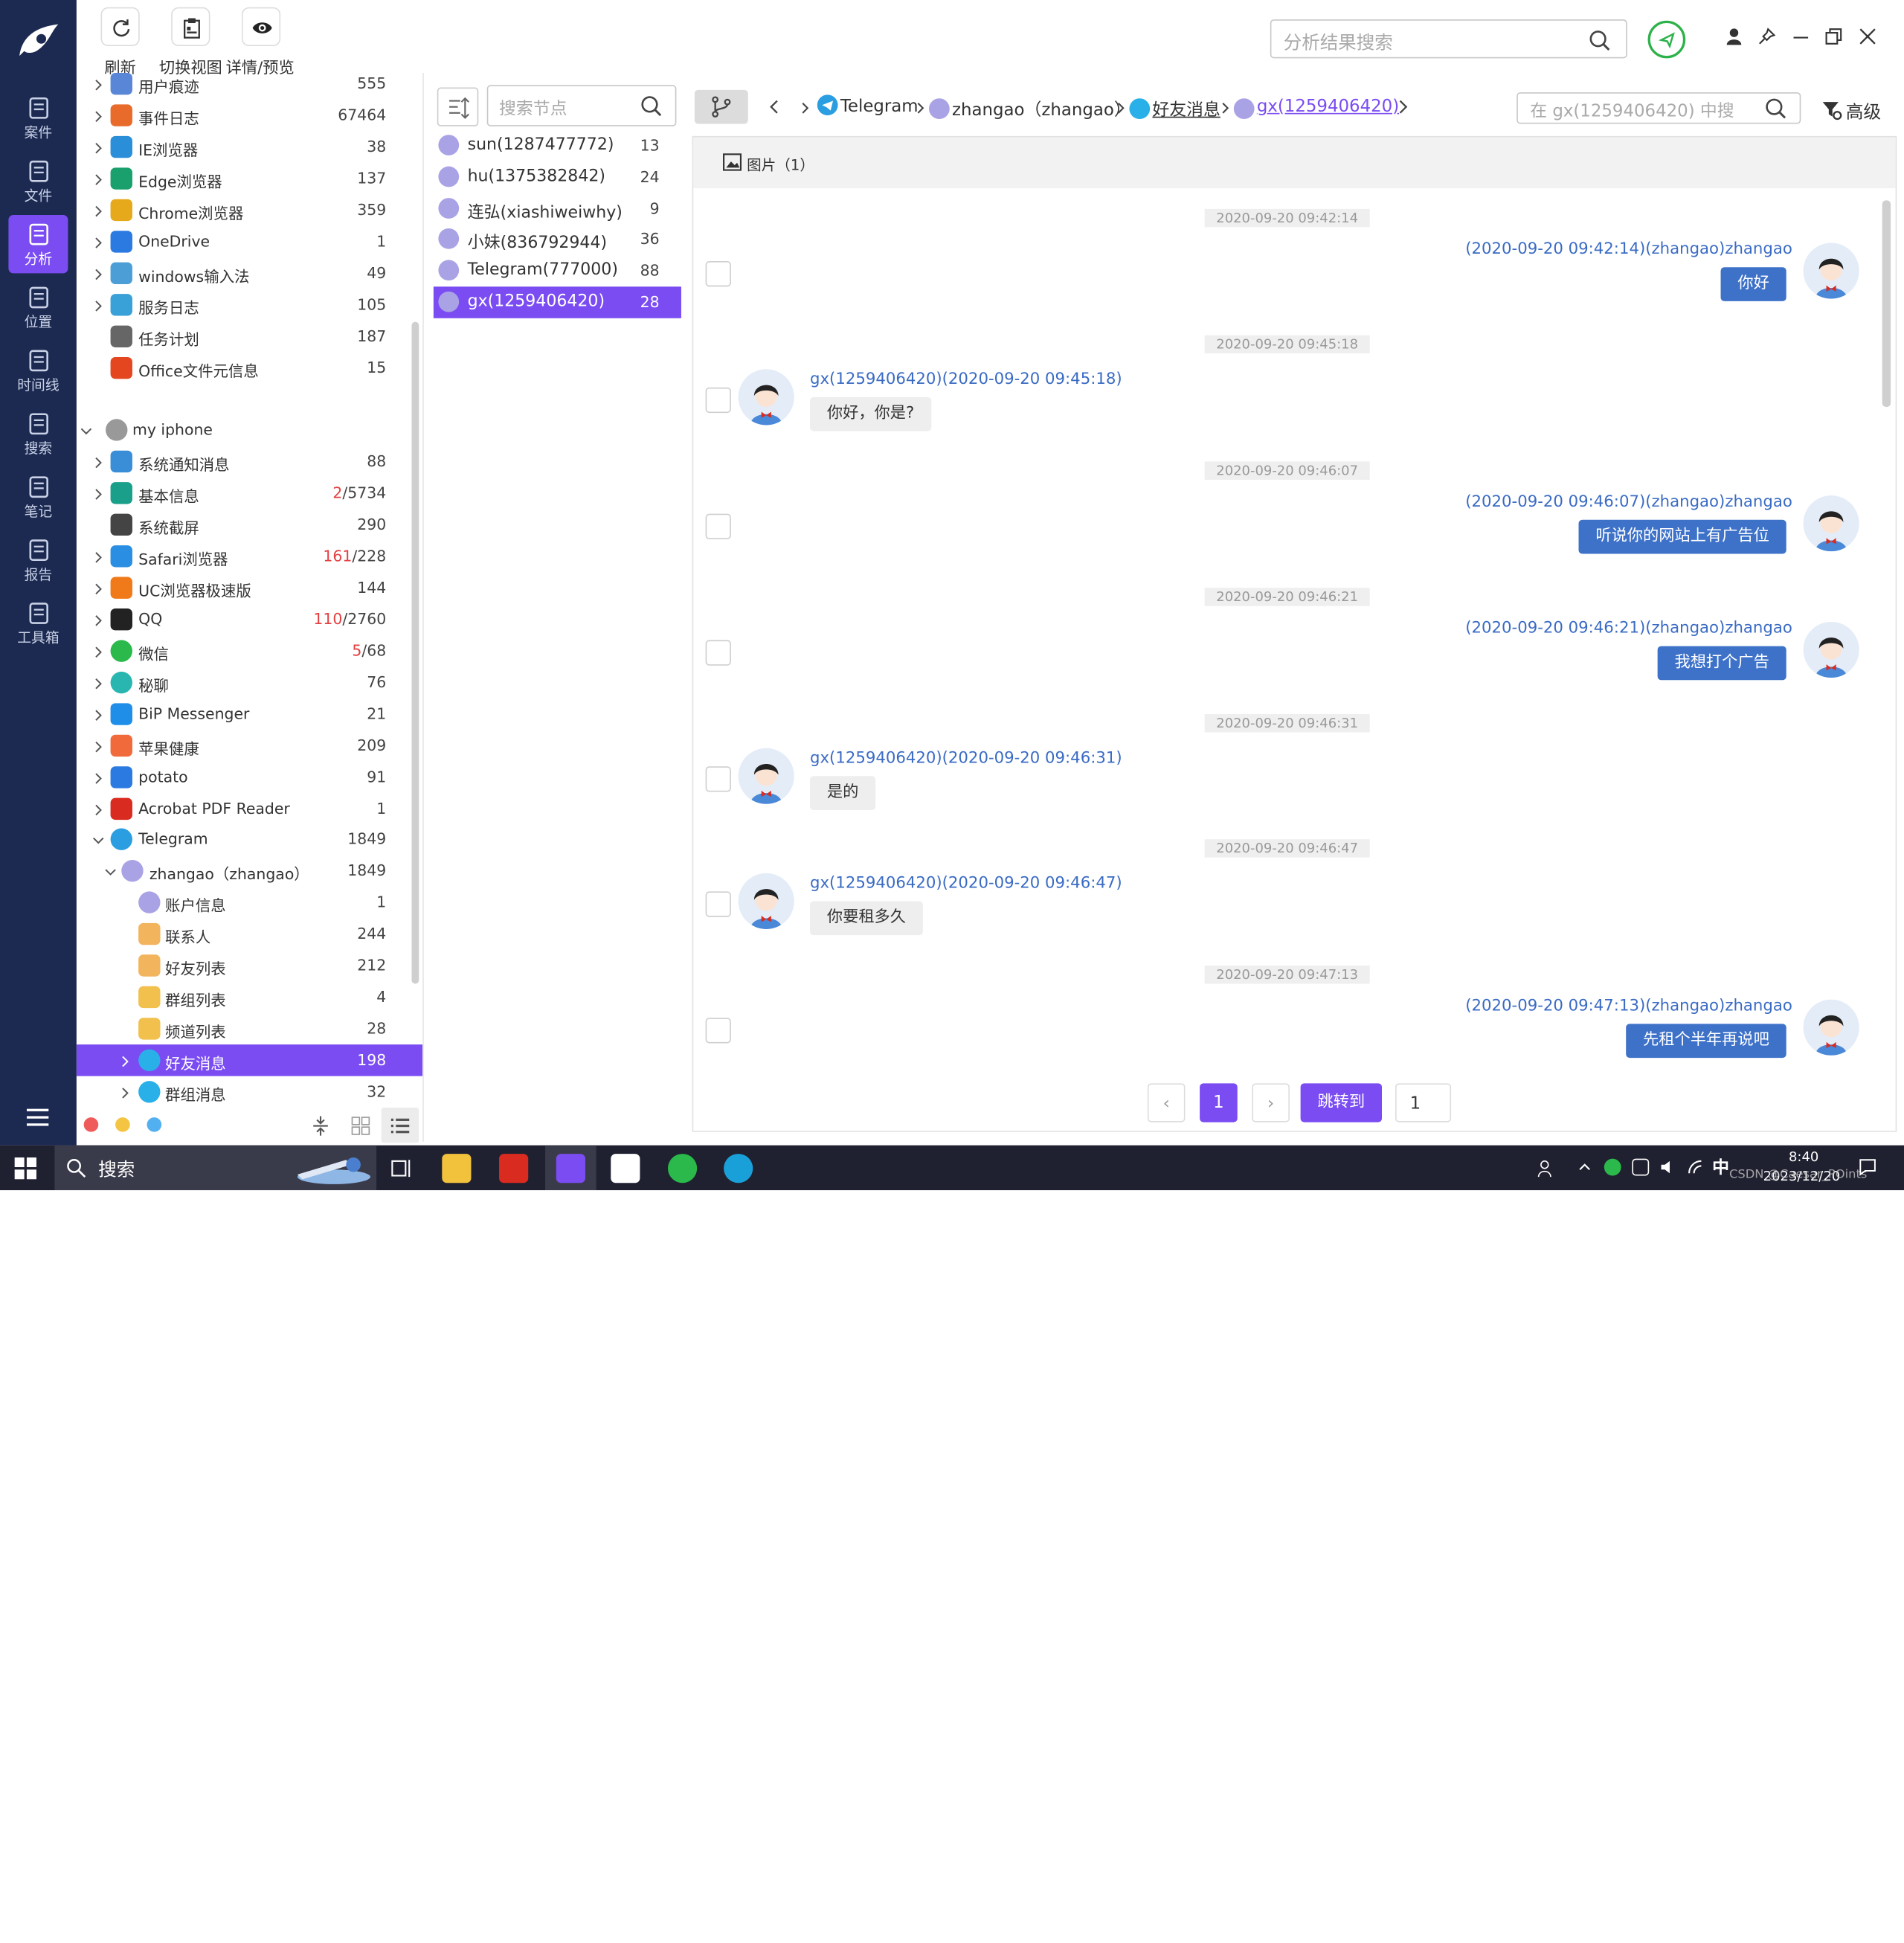  Describe the element at coordinates (1832, 110) in the screenshot. I see `advanced-search-icon` at that location.